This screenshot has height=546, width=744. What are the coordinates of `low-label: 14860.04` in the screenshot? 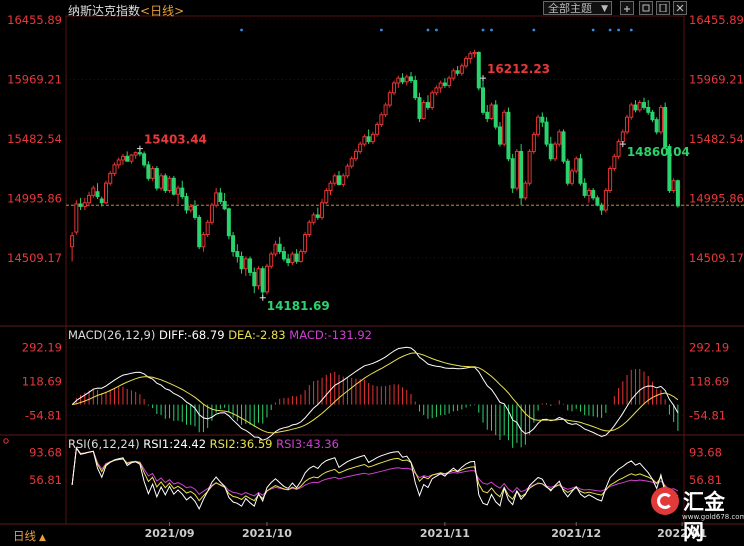 It's located at (658, 152).